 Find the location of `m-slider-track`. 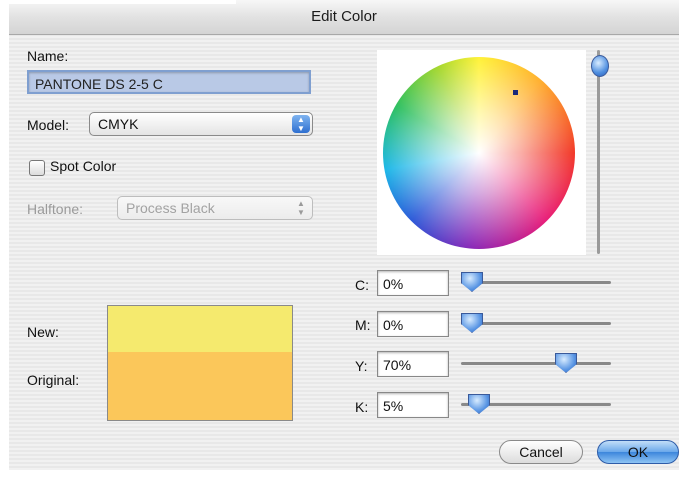

m-slider-track is located at coordinates (536, 323).